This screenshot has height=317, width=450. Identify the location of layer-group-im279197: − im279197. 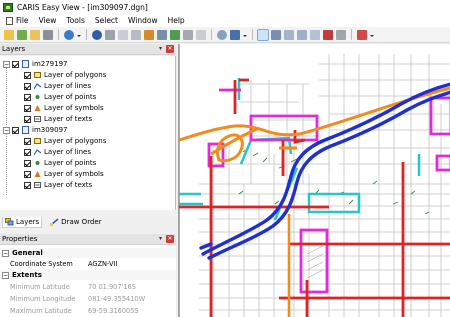
(35, 64).